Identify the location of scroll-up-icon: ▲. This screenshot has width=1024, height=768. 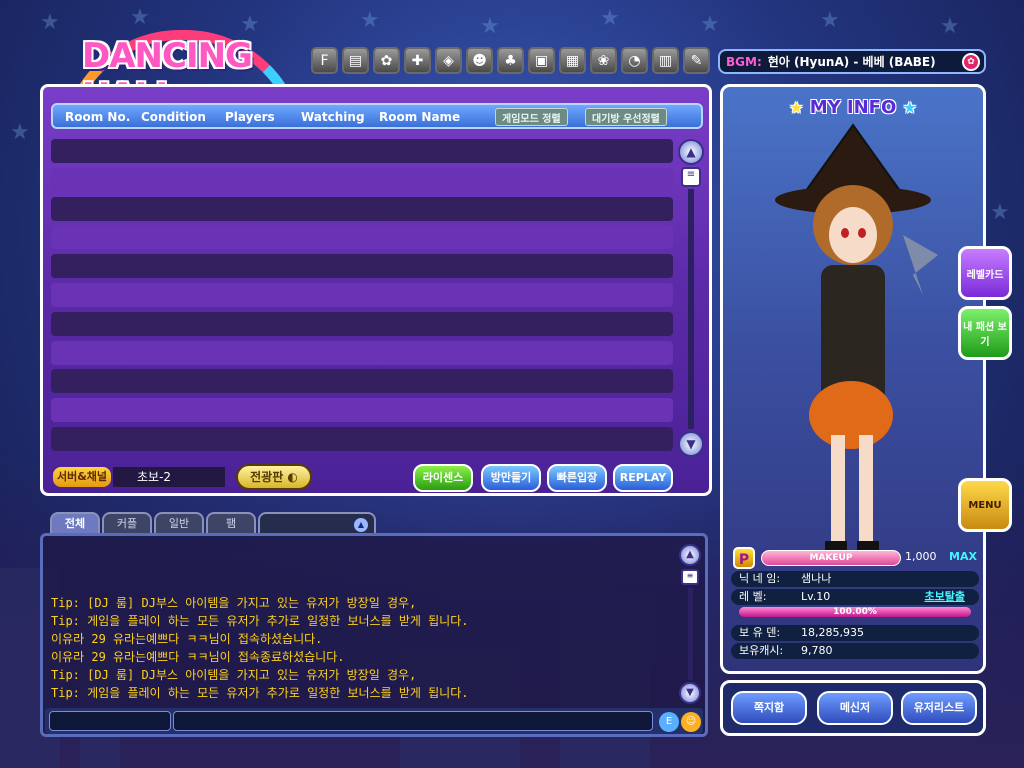
(691, 152).